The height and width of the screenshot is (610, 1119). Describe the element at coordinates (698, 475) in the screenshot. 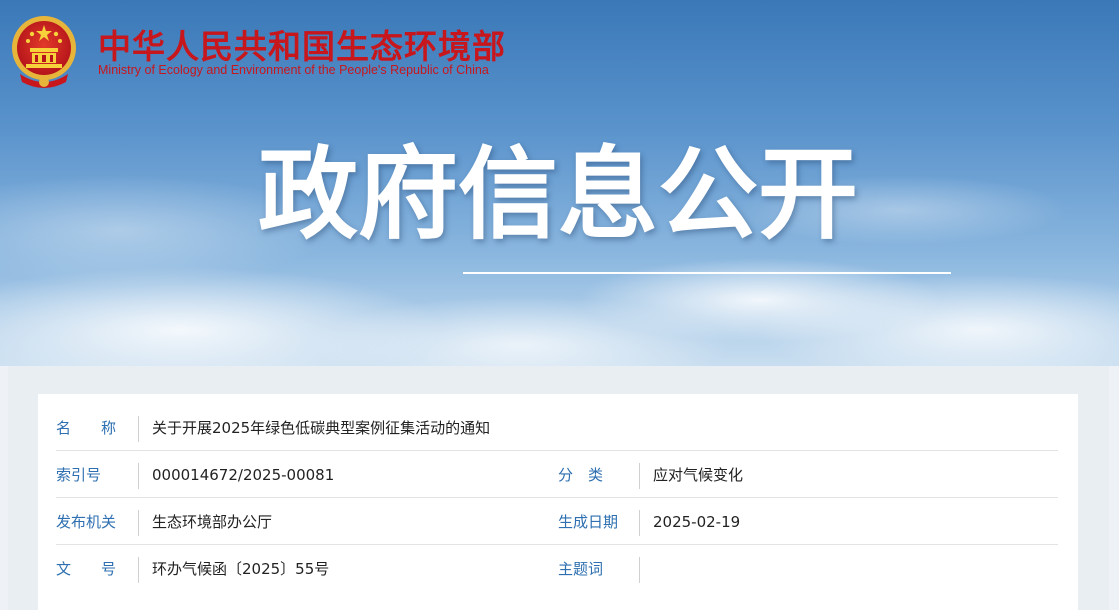

I see `category-value: 应对气候变化` at that location.